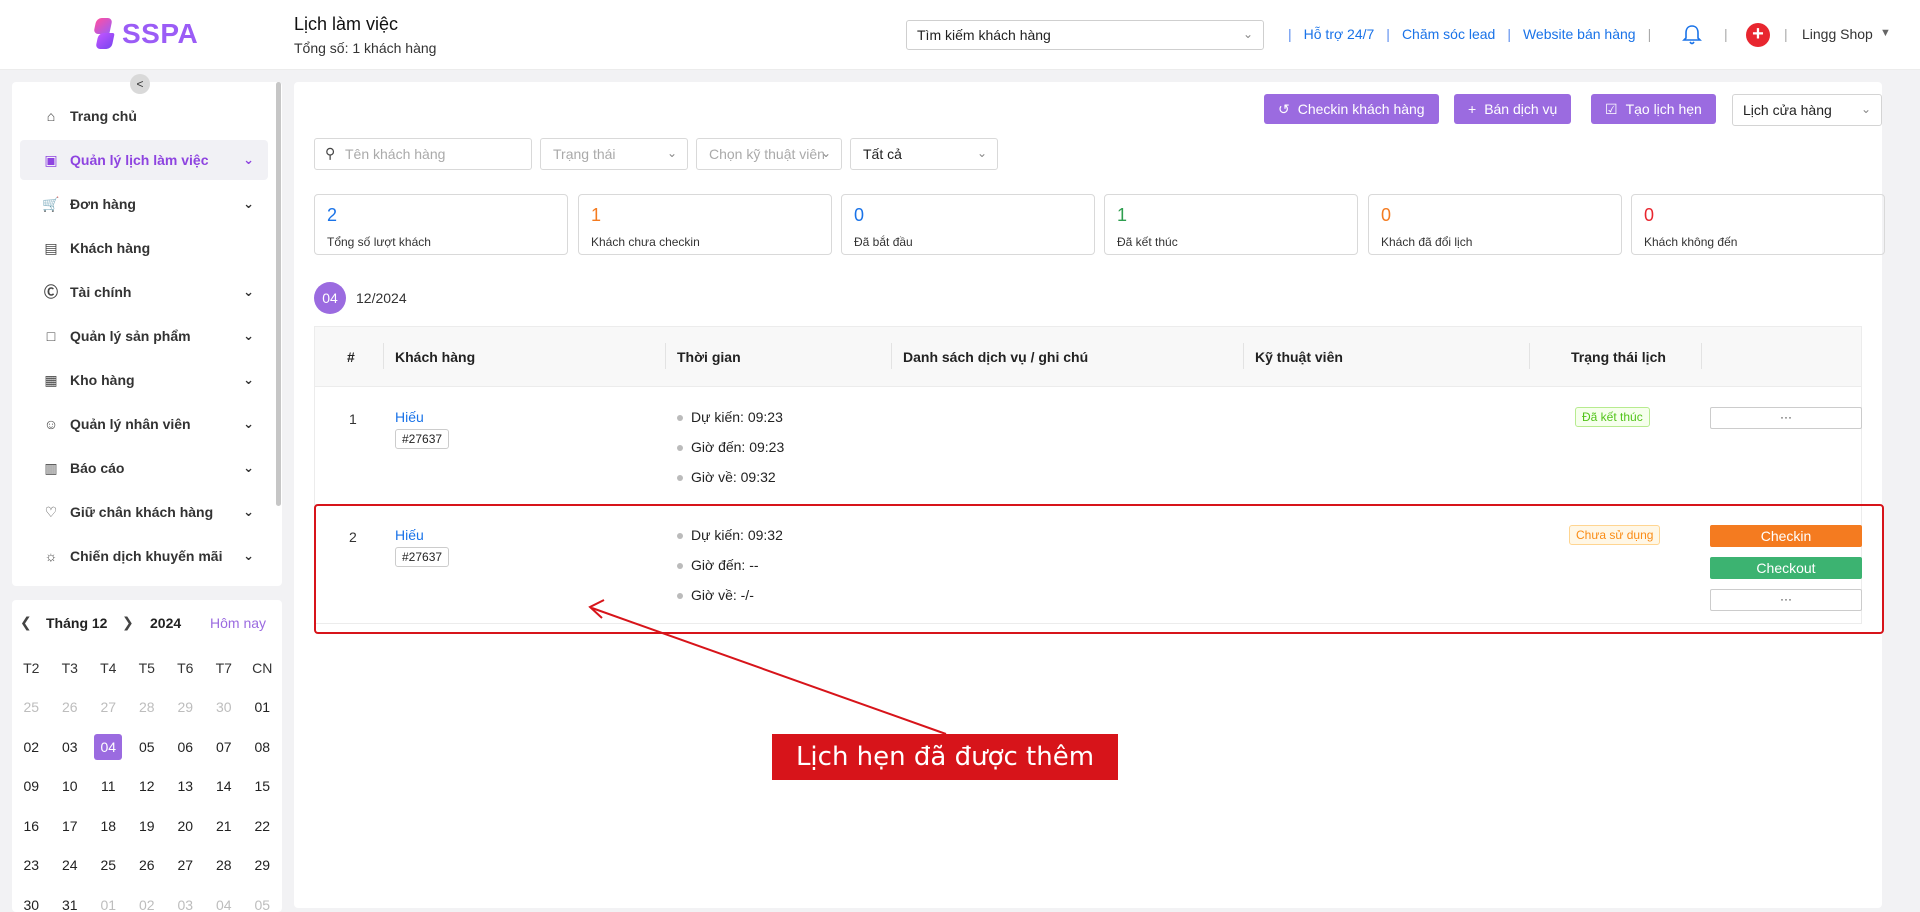 The height and width of the screenshot is (912, 1920). Describe the element at coordinates (330, 153) in the screenshot. I see `search-icon: ⚲` at that location.